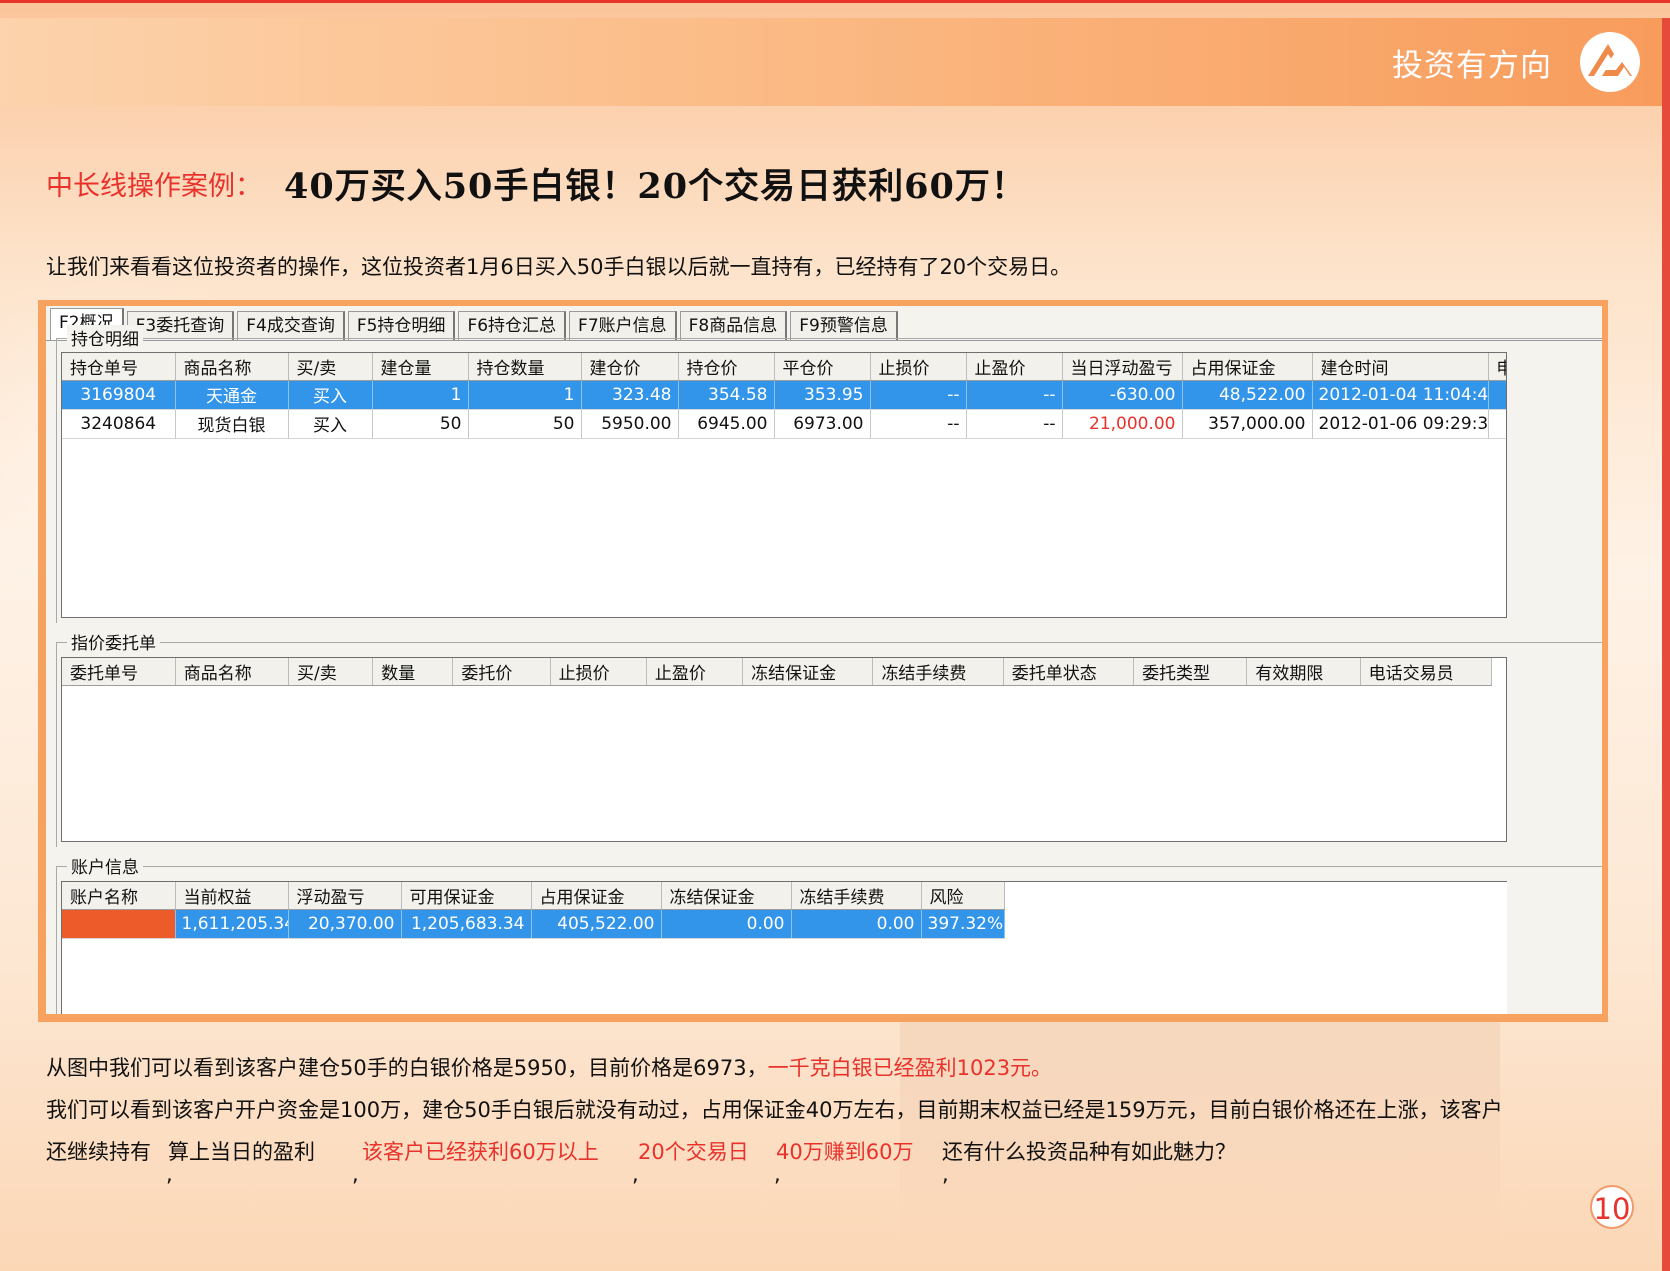 The width and height of the screenshot is (1670, 1271). I want to click on footer-highlight: 40万赚到60万, so click(845, 1152).